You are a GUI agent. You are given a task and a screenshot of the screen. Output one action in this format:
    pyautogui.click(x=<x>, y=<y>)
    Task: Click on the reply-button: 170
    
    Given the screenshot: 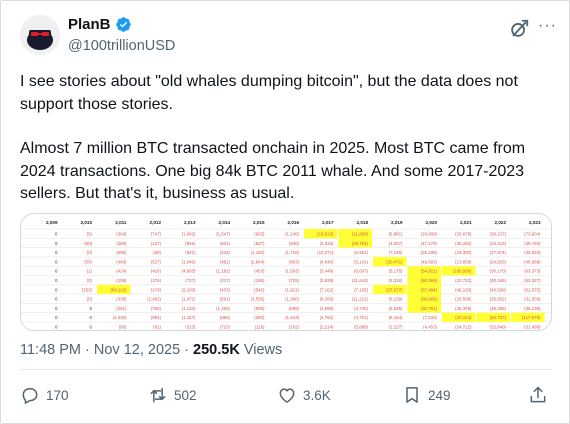 What is the action you would take?
    pyautogui.click(x=44, y=395)
    